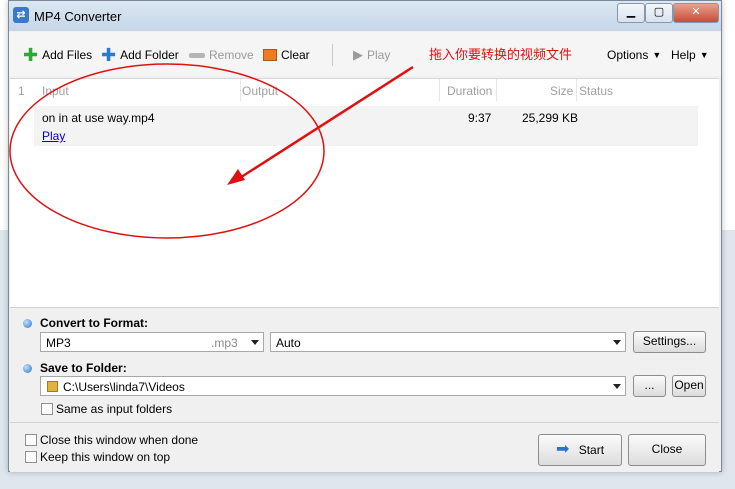  I want to click on maximize-button: ▢, so click(659, 13).